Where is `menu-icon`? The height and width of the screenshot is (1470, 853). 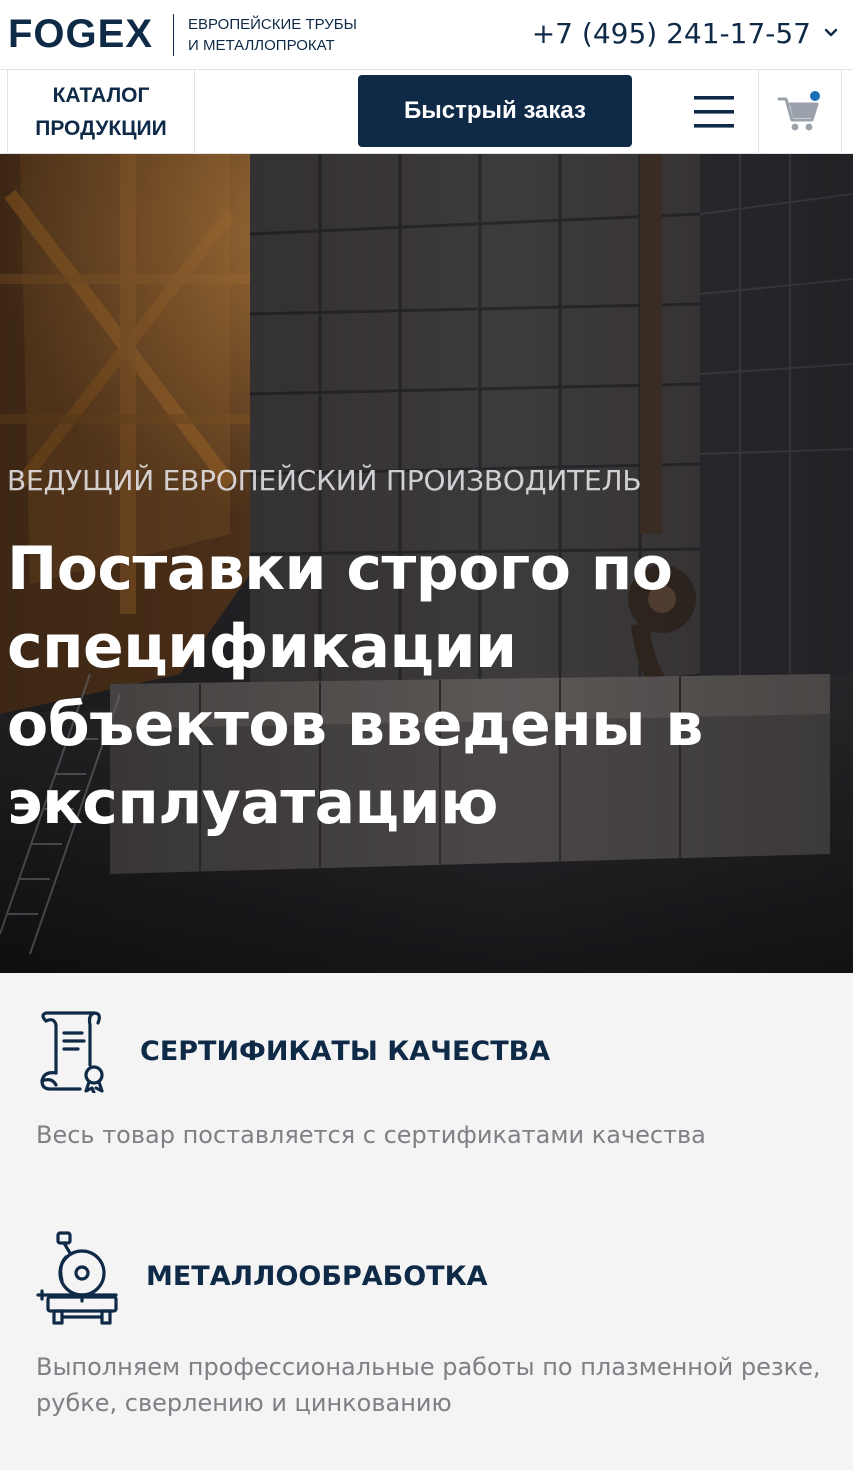 menu-icon is located at coordinates (714, 112).